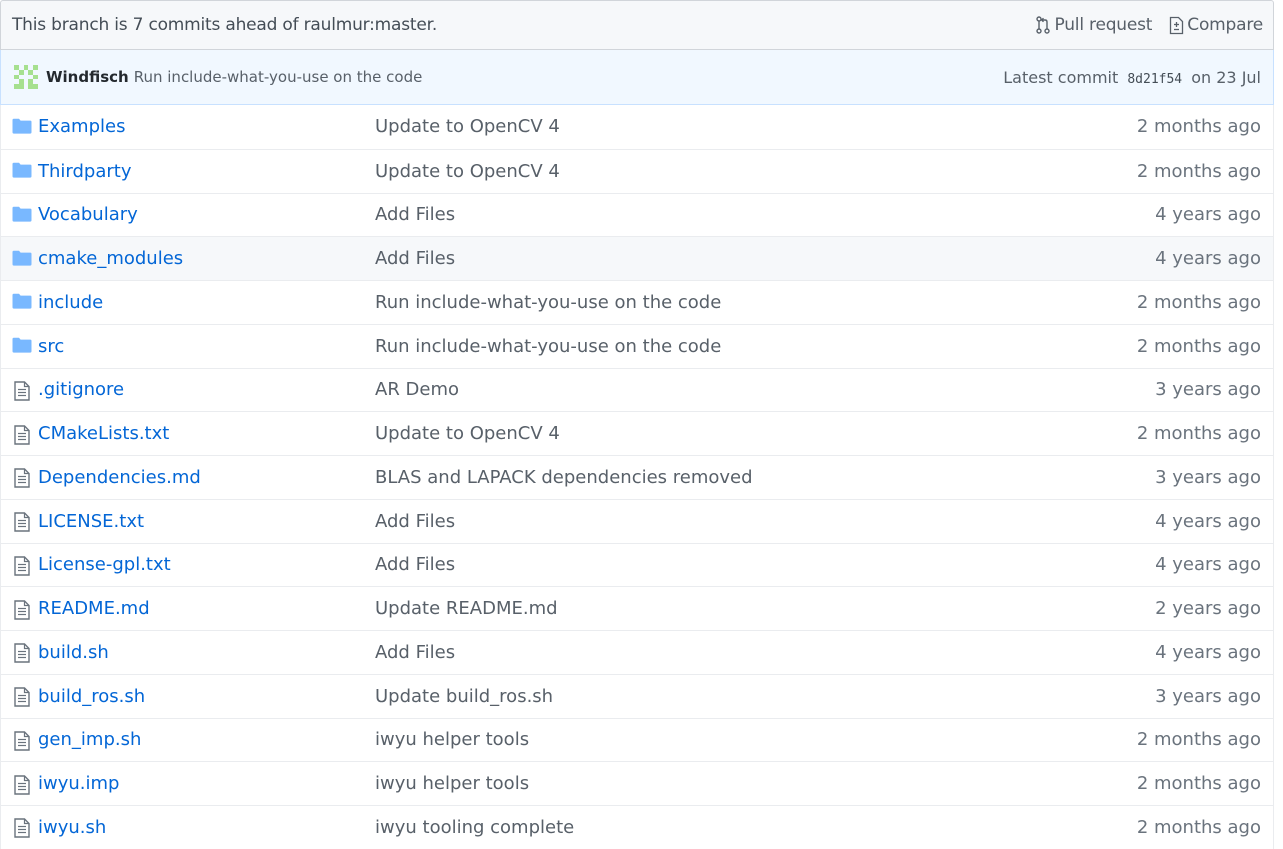 This screenshot has height=849, width=1283. What do you see at coordinates (464, 696) in the screenshot?
I see `commit-message-link: Update build_ros.sh` at bounding box center [464, 696].